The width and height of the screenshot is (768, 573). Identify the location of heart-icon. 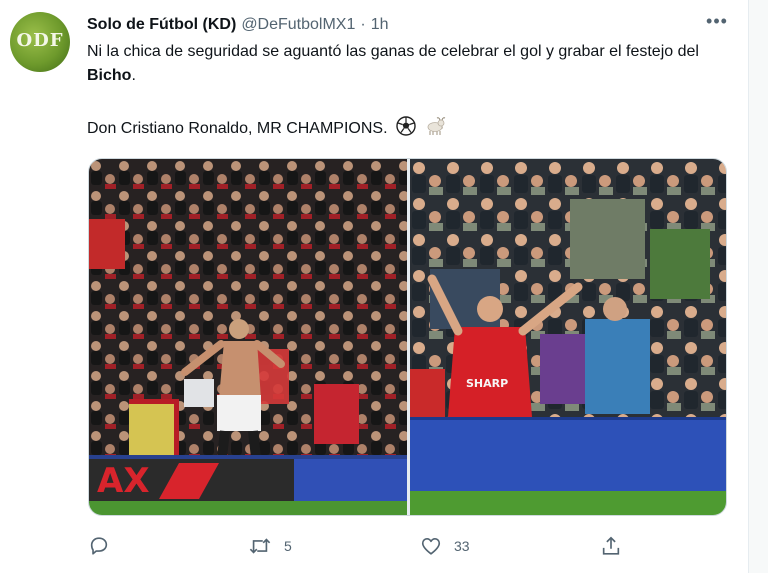
(431, 546).